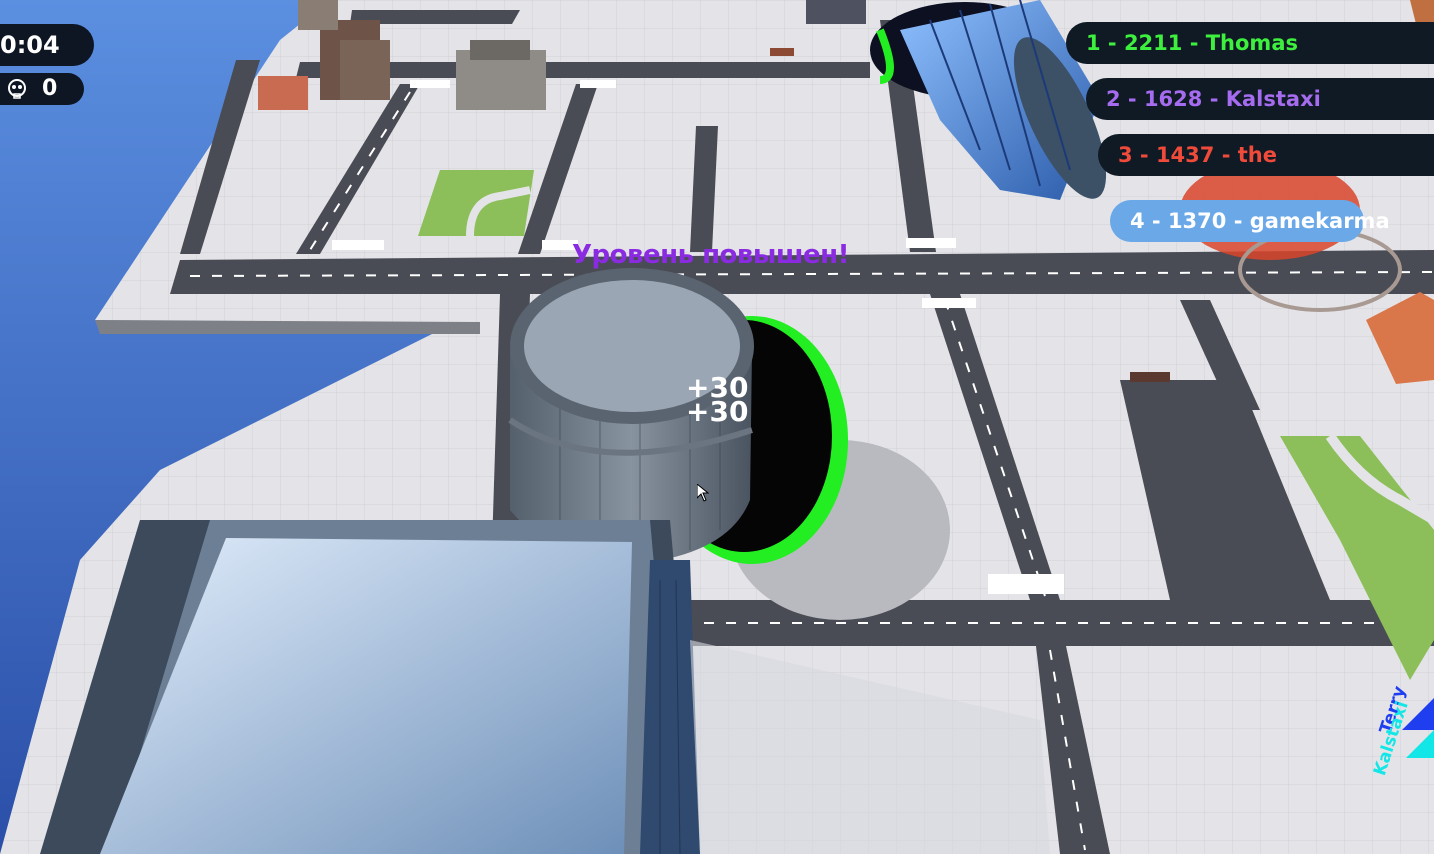  Describe the element at coordinates (717, 411) in the screenshot. I see `score-popup: +30` at that location.